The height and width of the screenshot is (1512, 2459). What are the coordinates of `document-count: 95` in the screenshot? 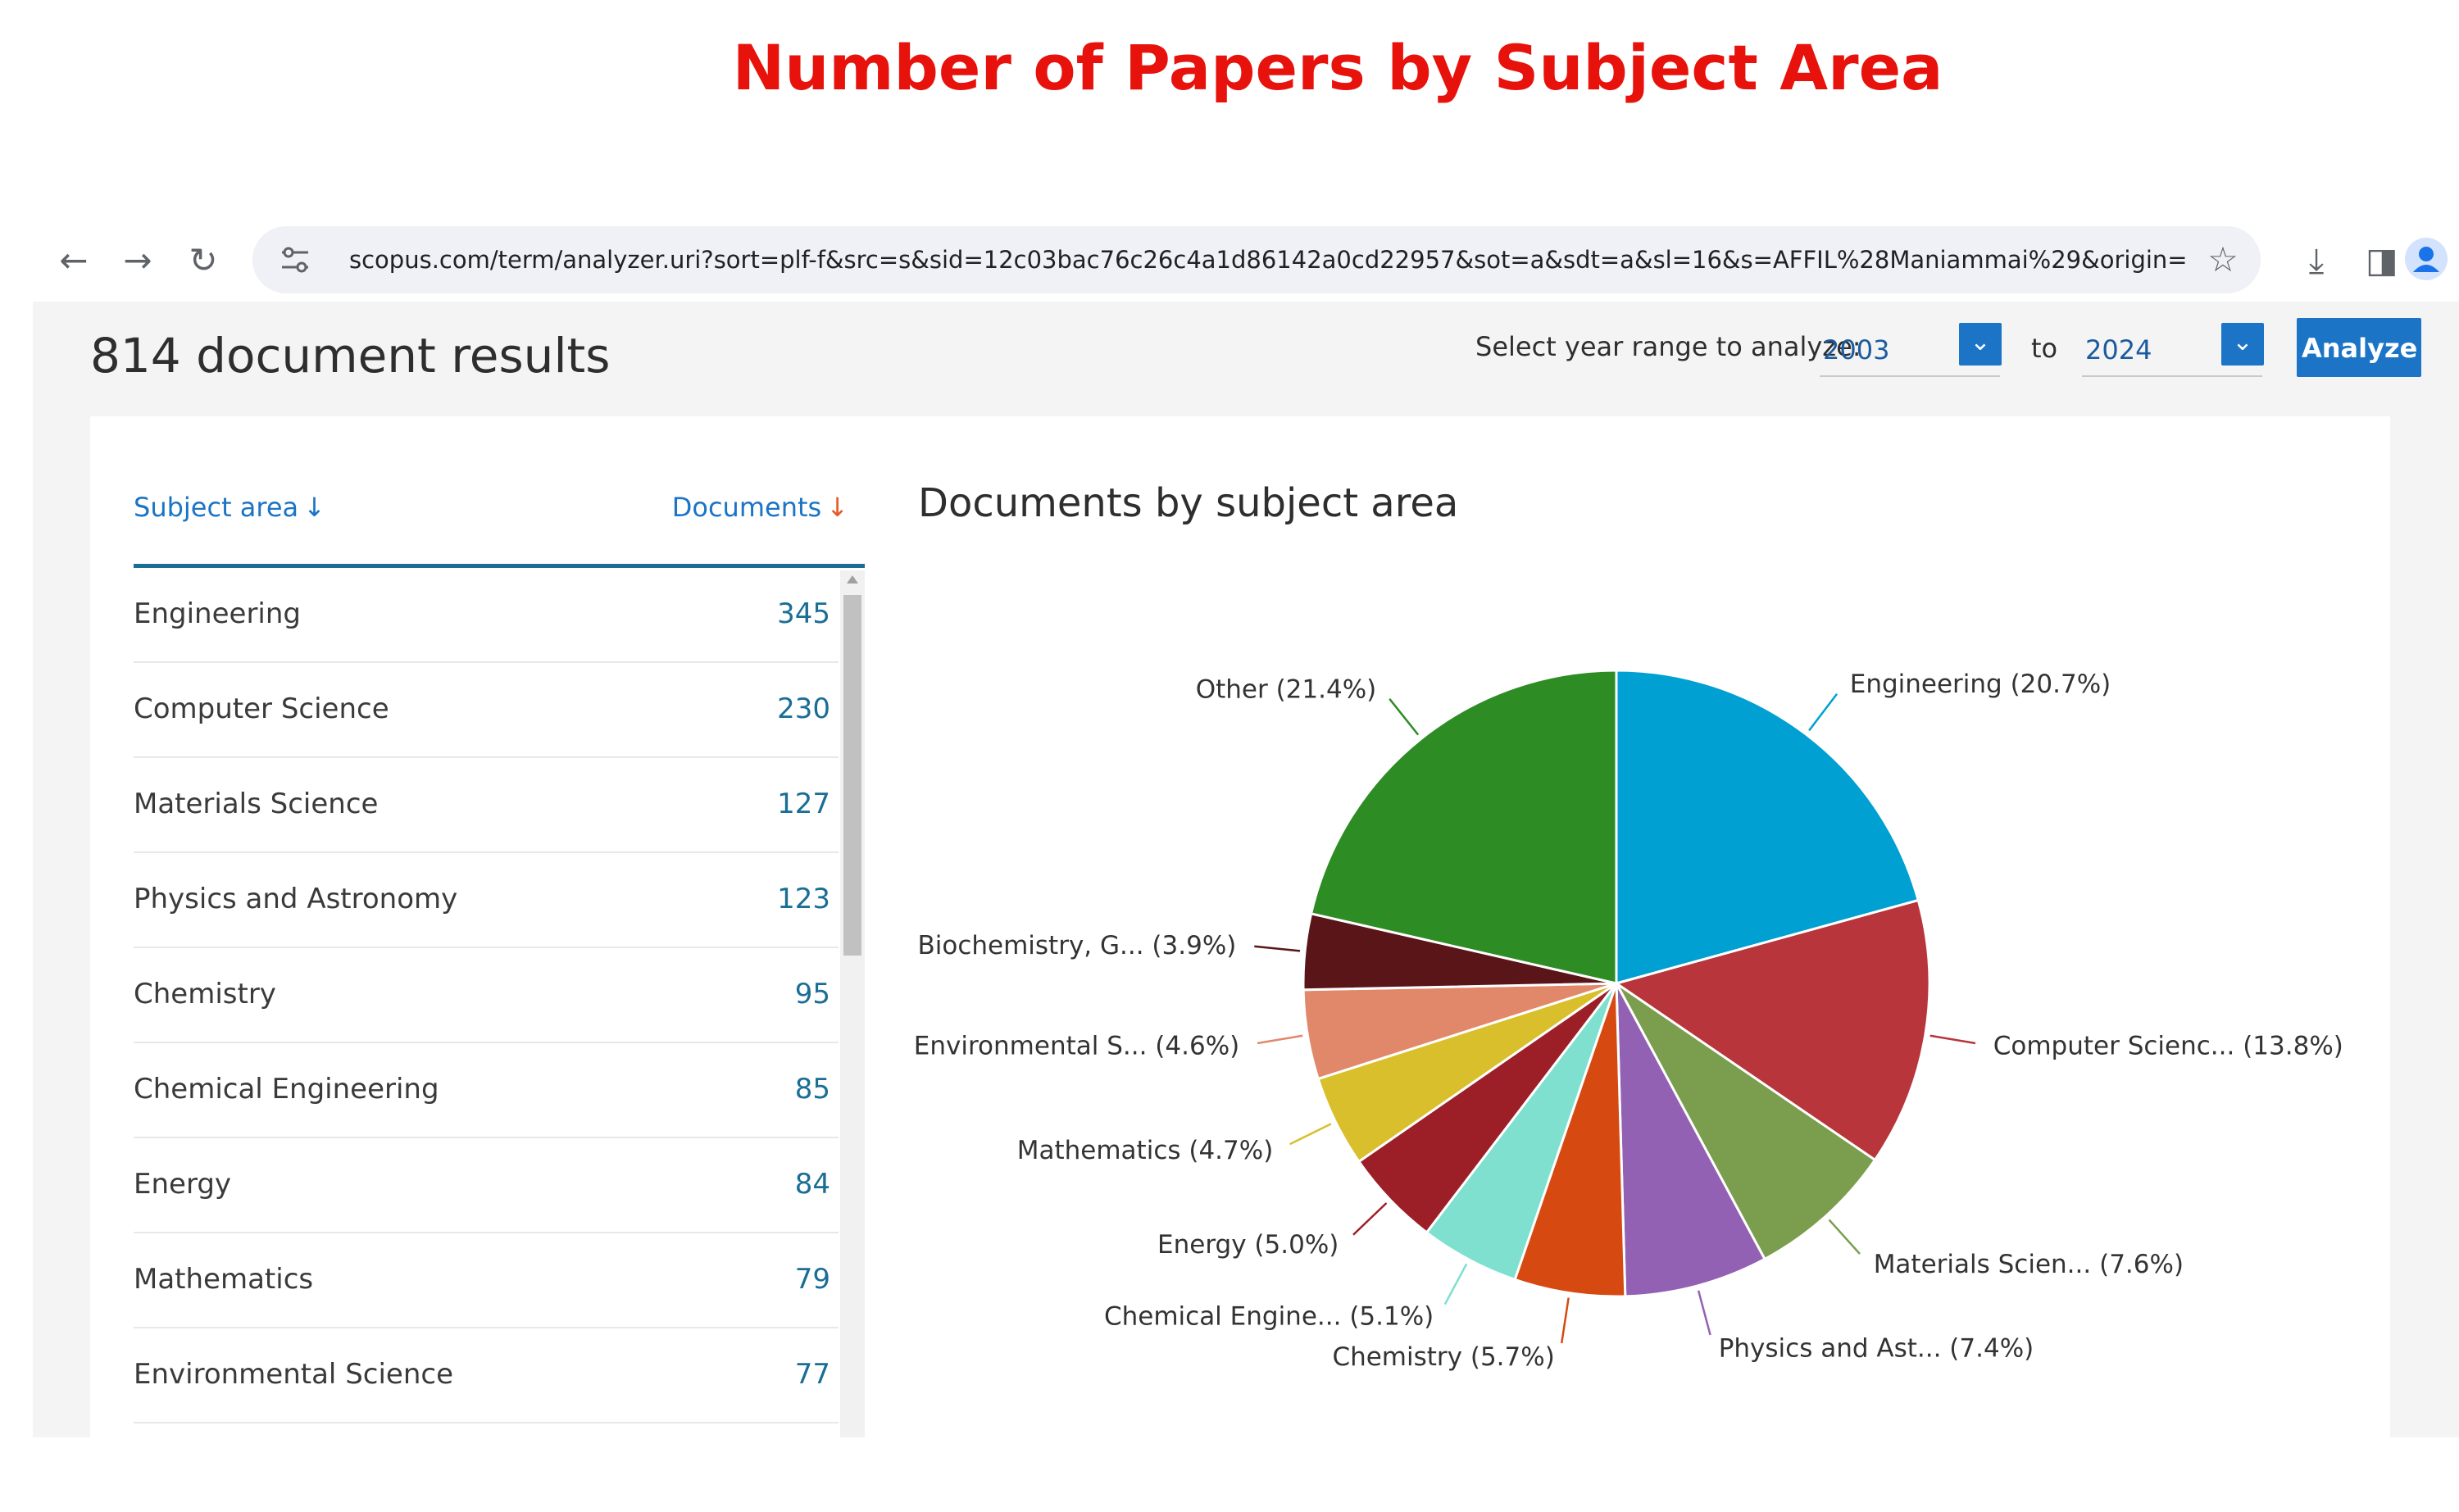 It's located at (812, 994).